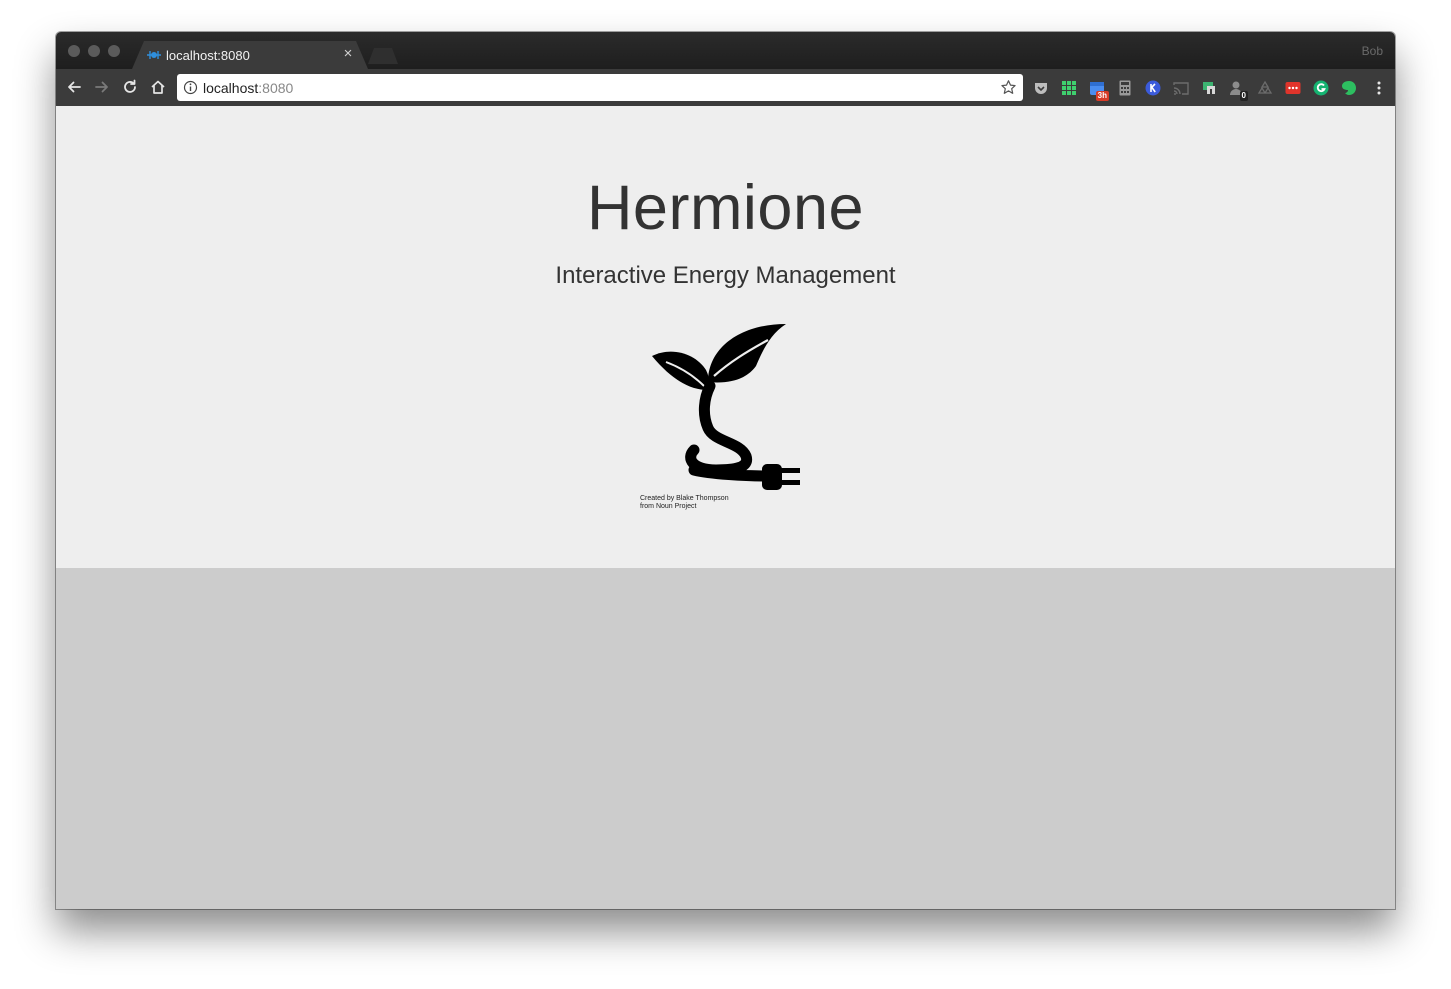 The height and width of the screenshot is (989, 1451). I want to click on address-bar: localhost:8080, so click(600, 87).